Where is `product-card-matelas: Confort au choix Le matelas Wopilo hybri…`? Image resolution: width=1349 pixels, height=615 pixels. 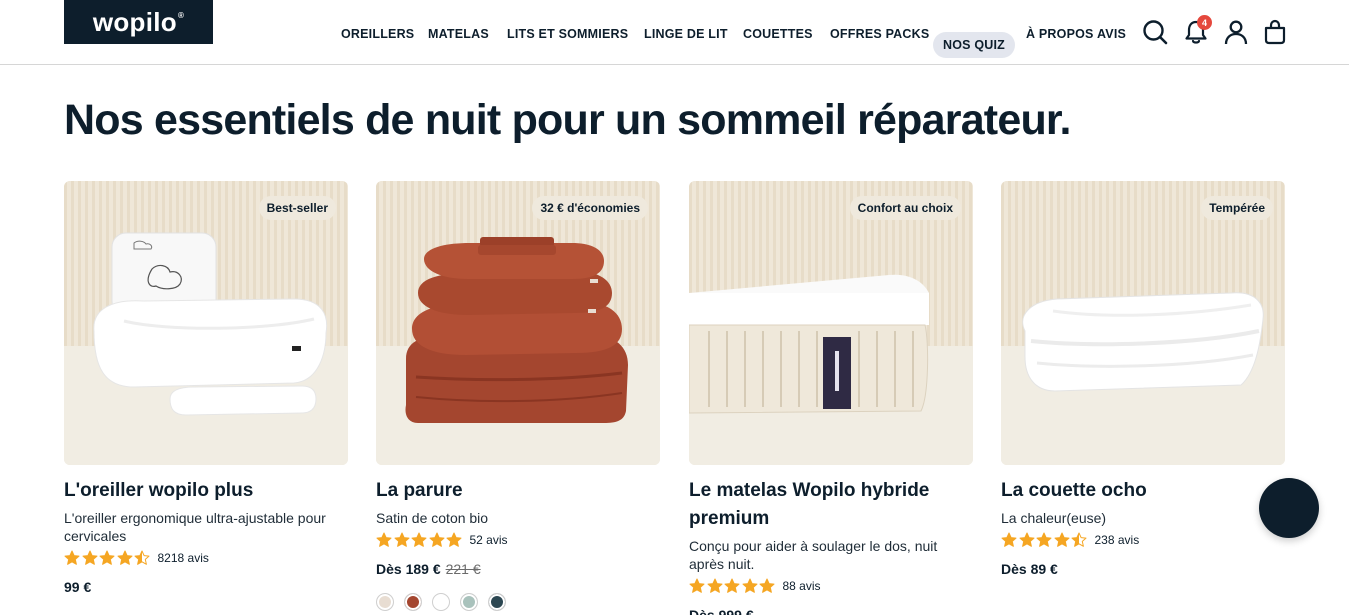
product-card-matelas: Confort au choix Le matelas Wopilo hybri… is located at coordinates (831, 398).